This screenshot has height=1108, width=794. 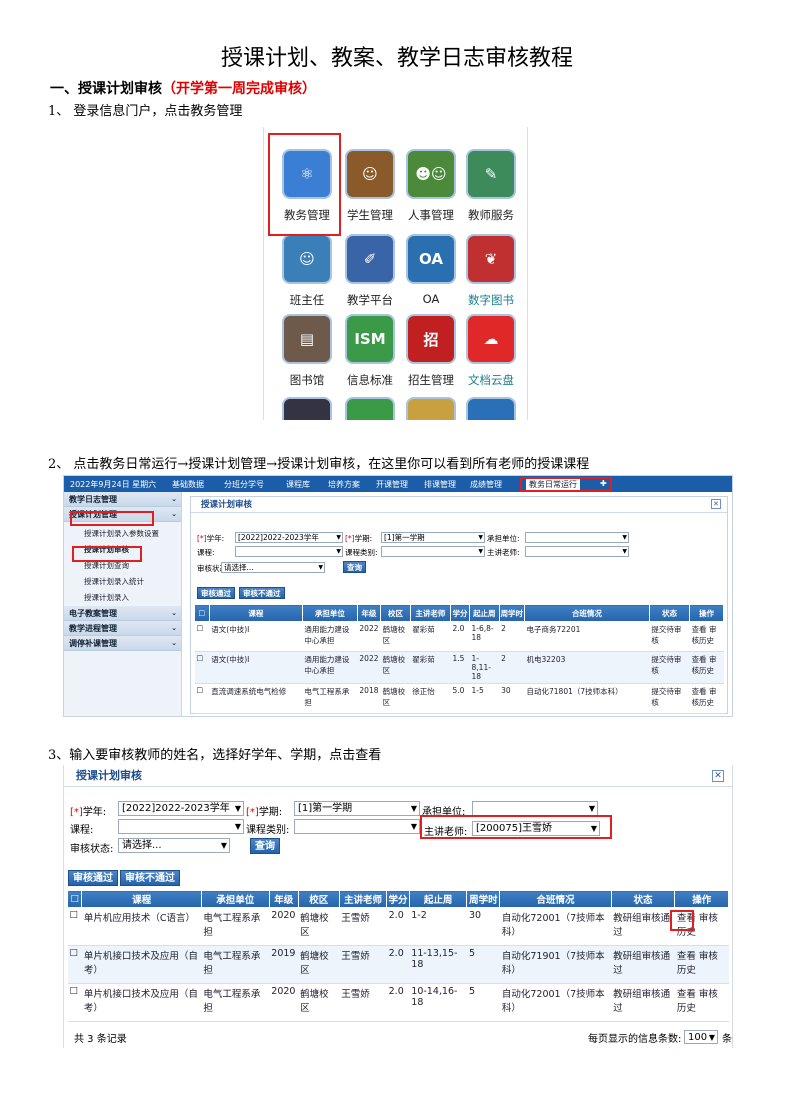 I want to click on nav-section-e-lesson: 电子教案管理 ⌄, so click(x=122, y=613).